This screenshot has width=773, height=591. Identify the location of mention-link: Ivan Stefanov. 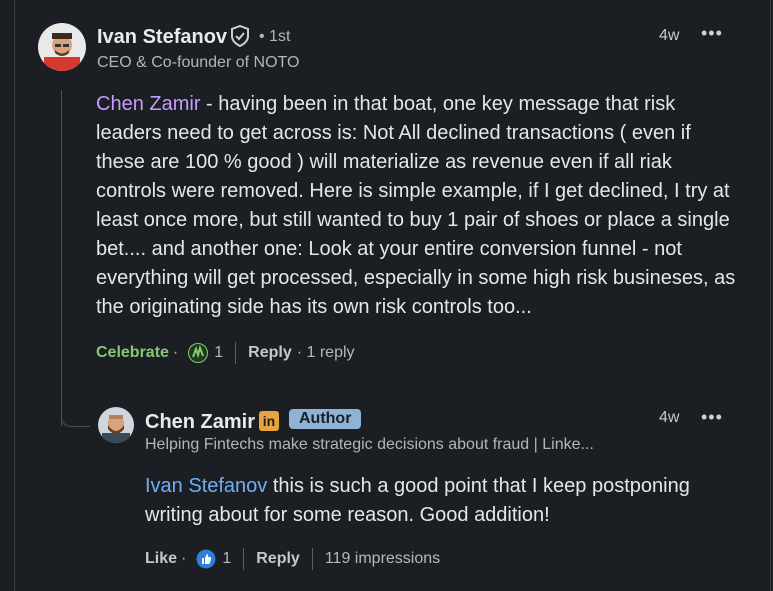
(206, 486).